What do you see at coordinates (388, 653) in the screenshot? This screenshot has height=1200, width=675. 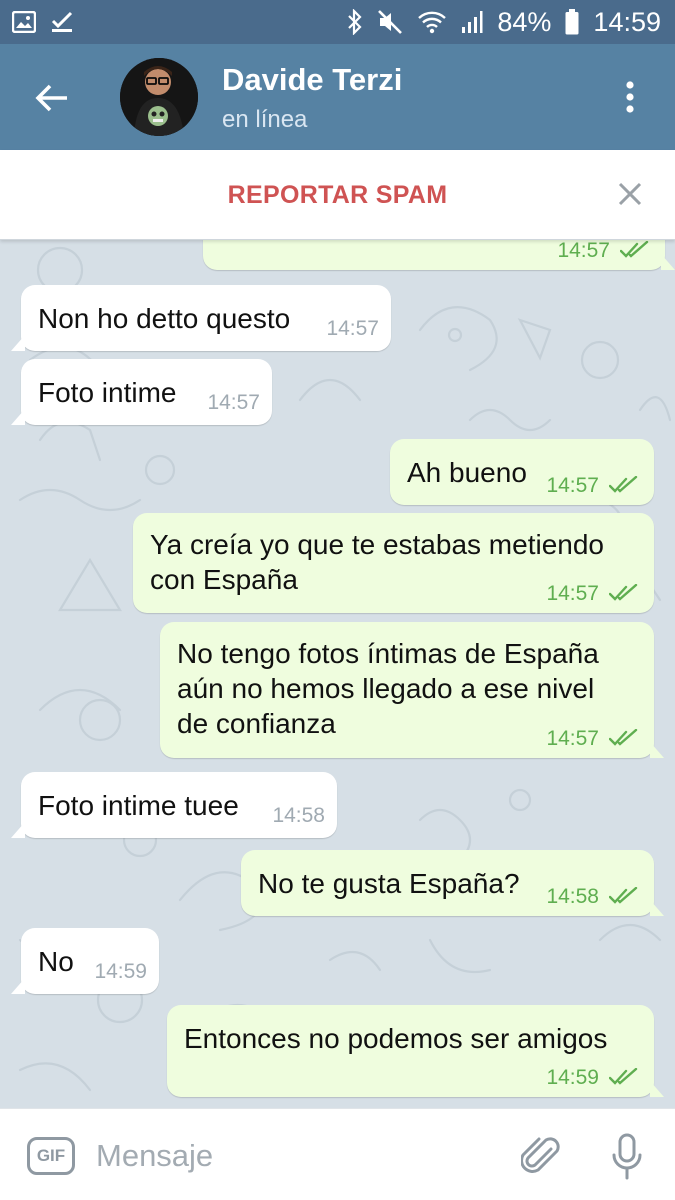 I see `message-text: No tengo fotos íntimas de España` at bounding box center [388, 653].